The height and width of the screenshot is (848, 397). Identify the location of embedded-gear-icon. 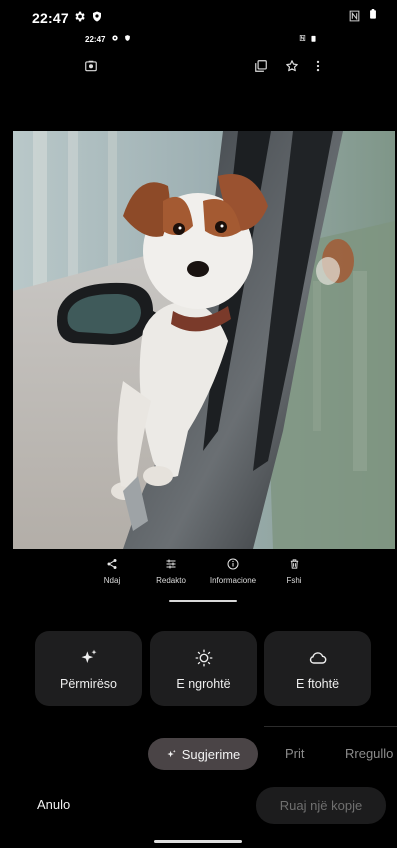
(115, 39).